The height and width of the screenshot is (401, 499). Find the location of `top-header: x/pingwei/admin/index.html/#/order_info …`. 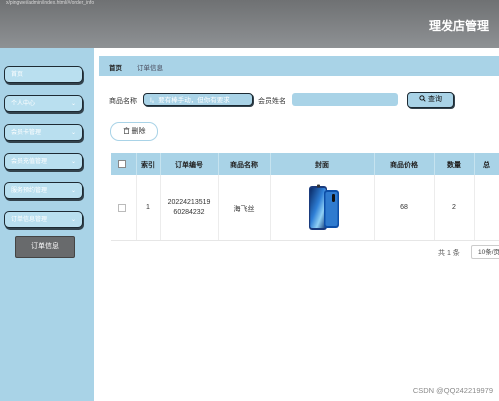

top-header: x/pingwei/admin/index.html/#/order_info … is located at coordinates (249, 24).